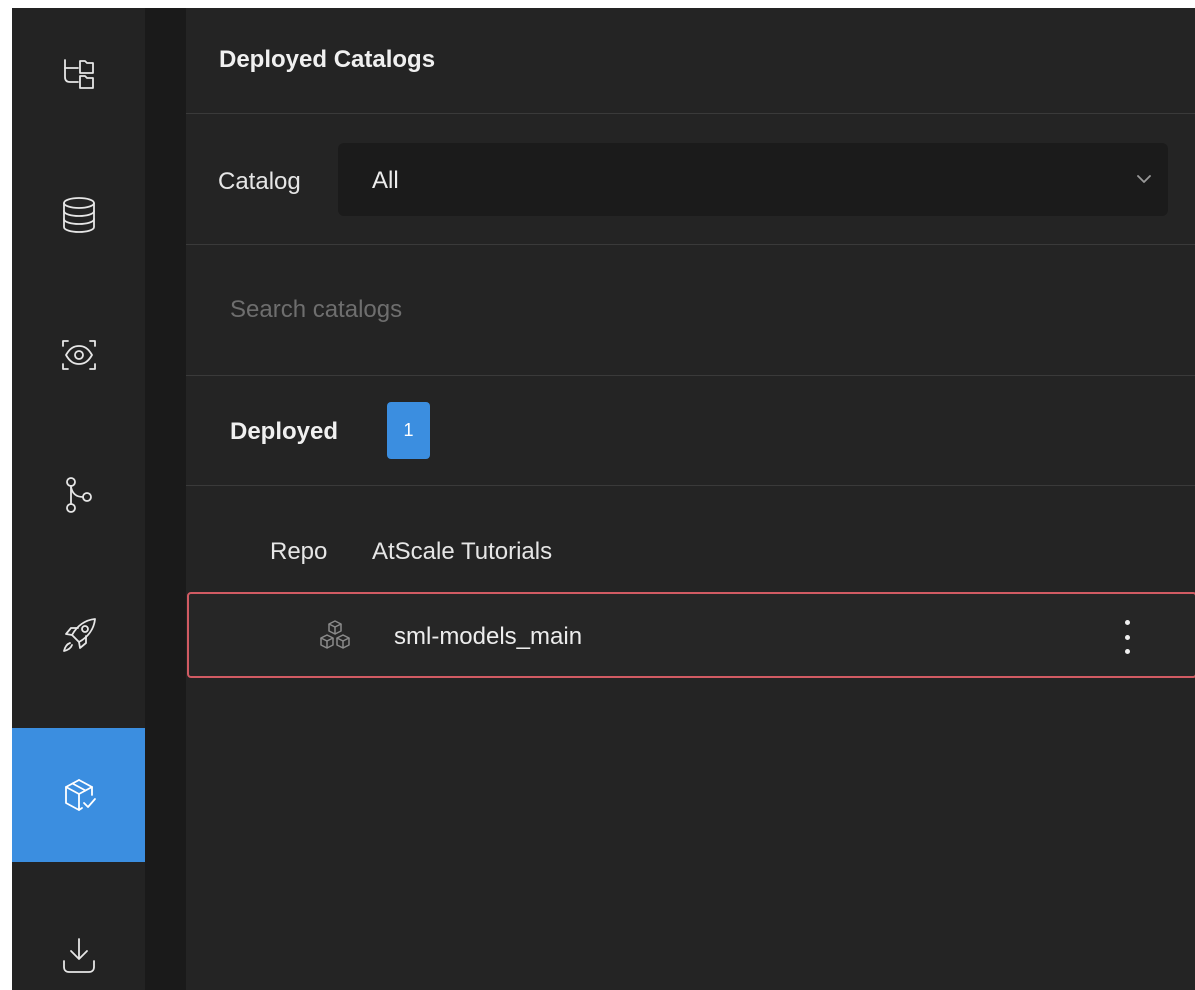 Image resolution: width=1195 pixels, height=990 pixels. I want to click on activity-item-download, so click(78, 939).